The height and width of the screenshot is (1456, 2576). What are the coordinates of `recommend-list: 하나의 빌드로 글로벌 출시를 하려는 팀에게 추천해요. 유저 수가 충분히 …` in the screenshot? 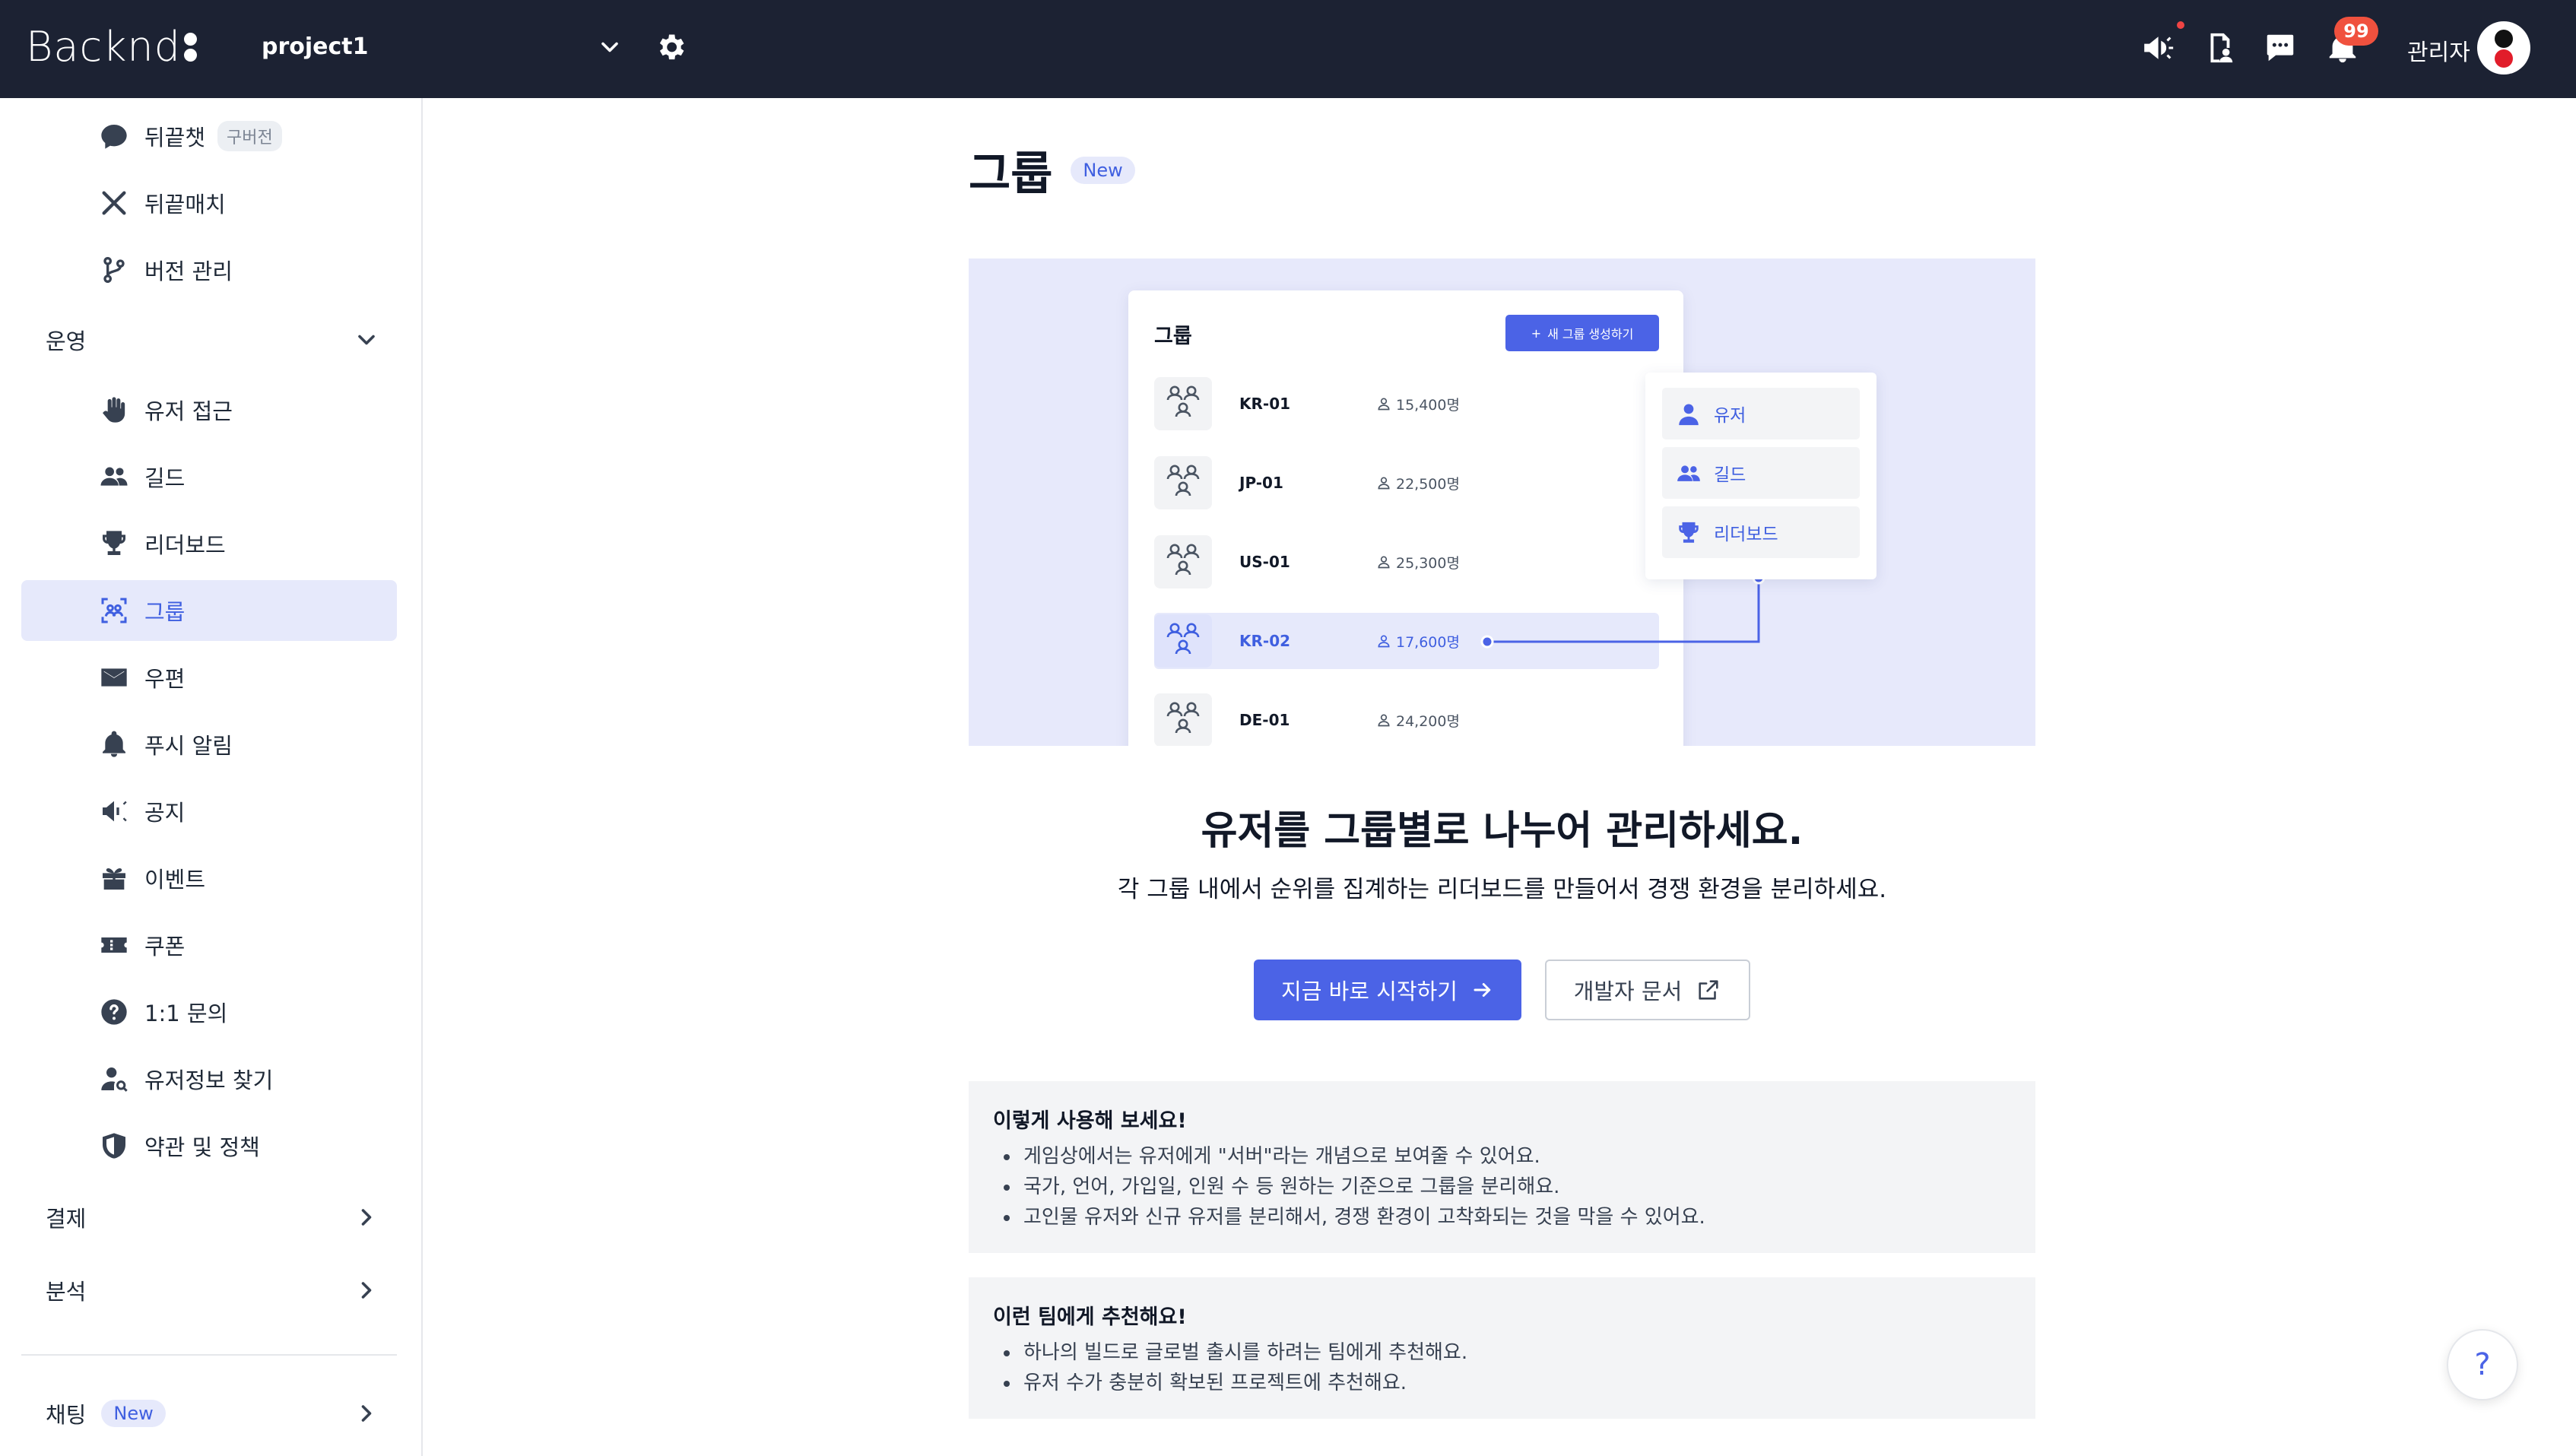 It's located at (1502, 1367).